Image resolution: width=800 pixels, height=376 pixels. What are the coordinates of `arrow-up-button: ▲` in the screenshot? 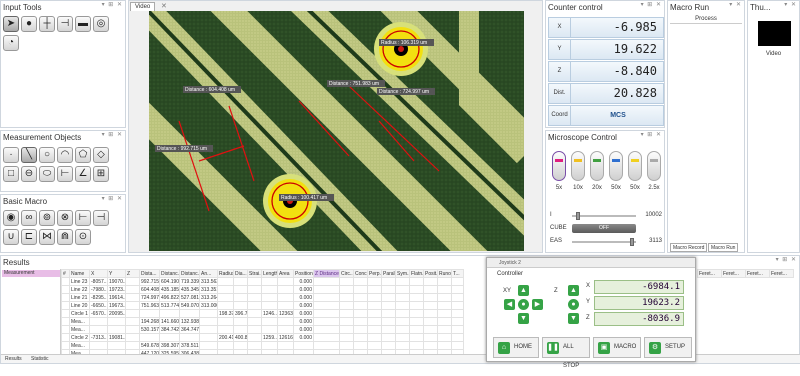 It's located at (523, 290).